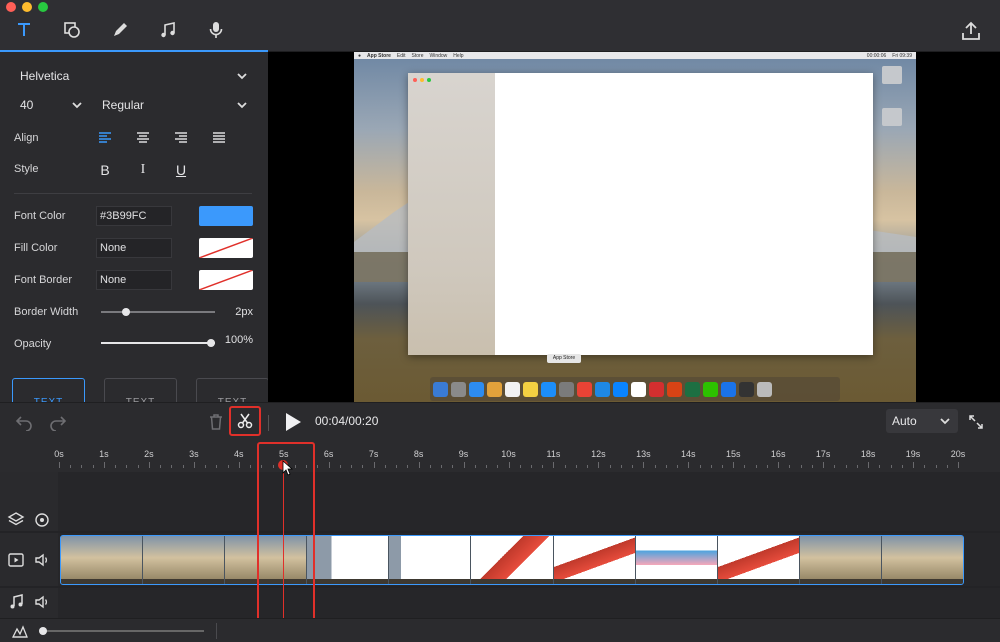 Image resolution: width=1000 pixels, height=642 pixels. What do you see at coordinates (105, 138) in the screenshot?
I see `align-left-button` at bounding box center [105, 138].